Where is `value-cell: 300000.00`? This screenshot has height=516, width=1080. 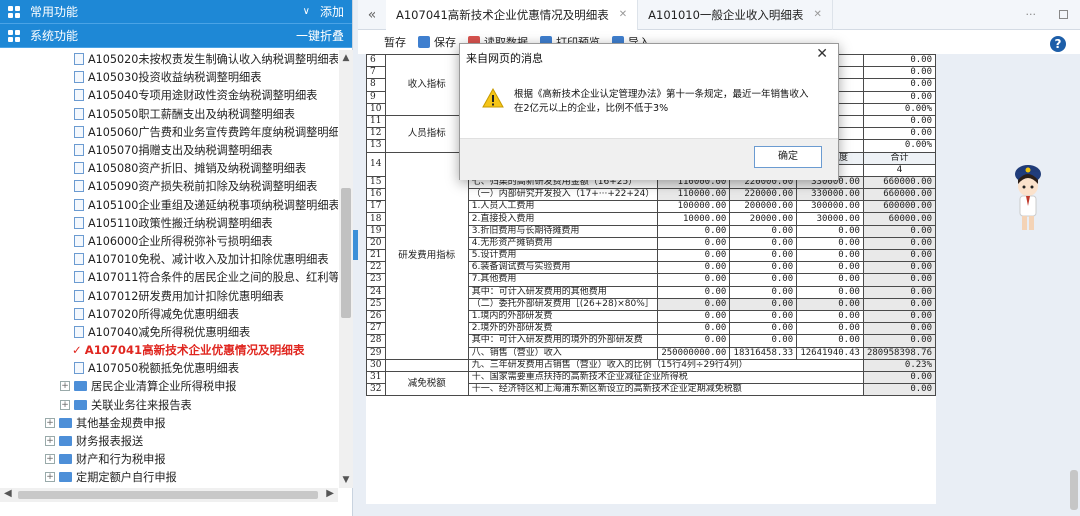 value-cell: 300000.00 is located at coordinates (830, 207).